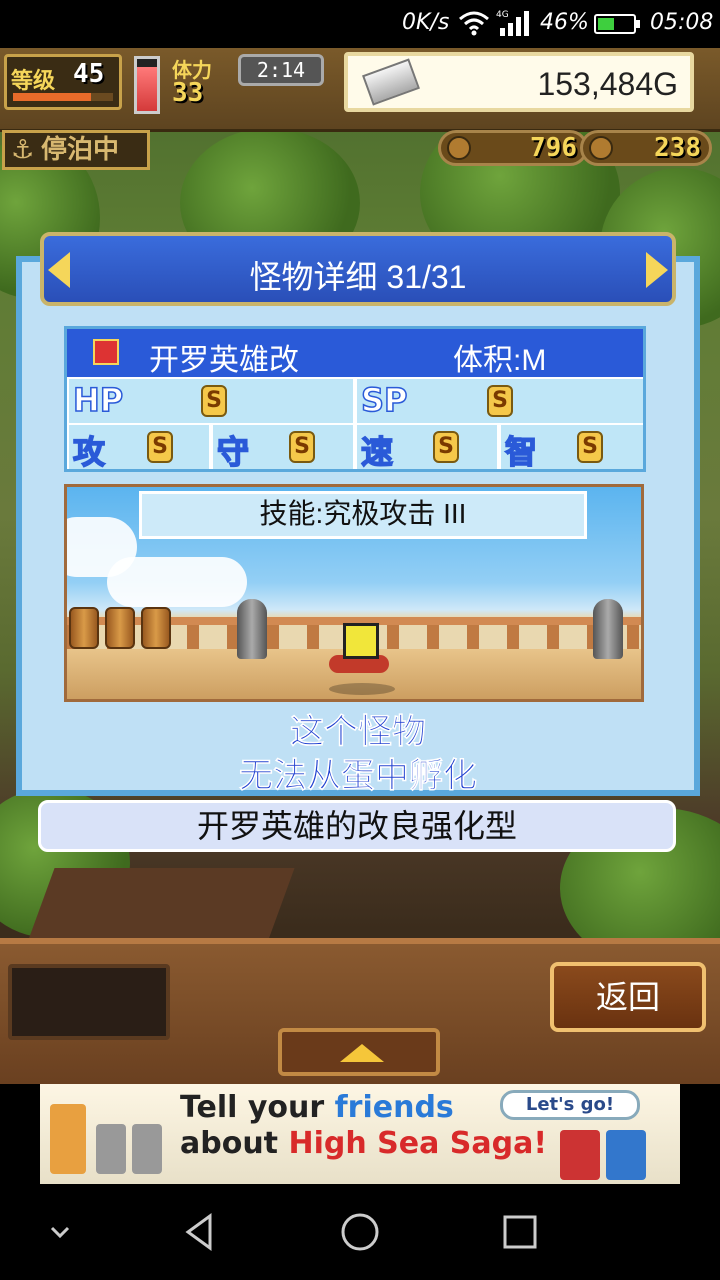 The width and height of the screenshot is (720, 1280). What do you see at coordinates (500, 360) in the screenshot?
I see `monster-size: 体积:M` at bounding box center [500, 360].